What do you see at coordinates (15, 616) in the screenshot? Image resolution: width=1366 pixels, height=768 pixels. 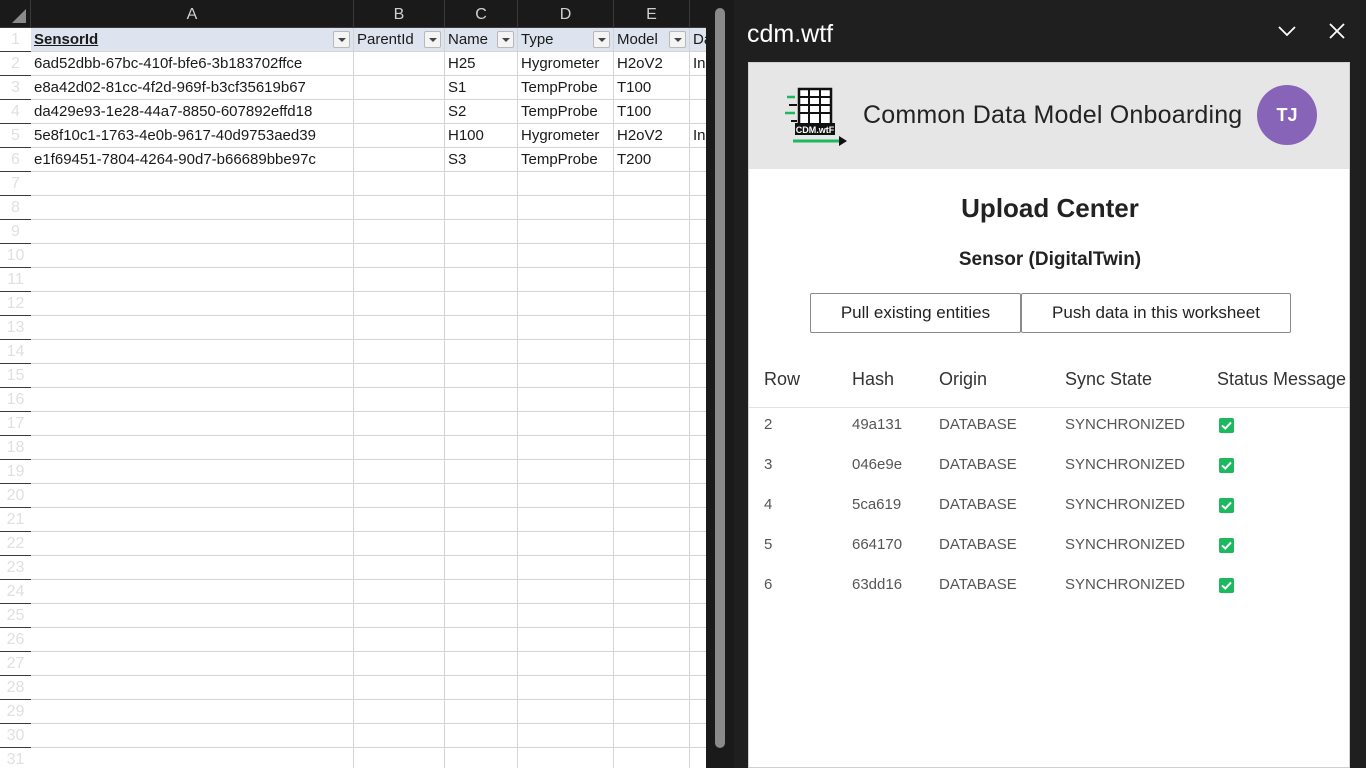 I see `row-header: 25` at bounding box center [15, 616].